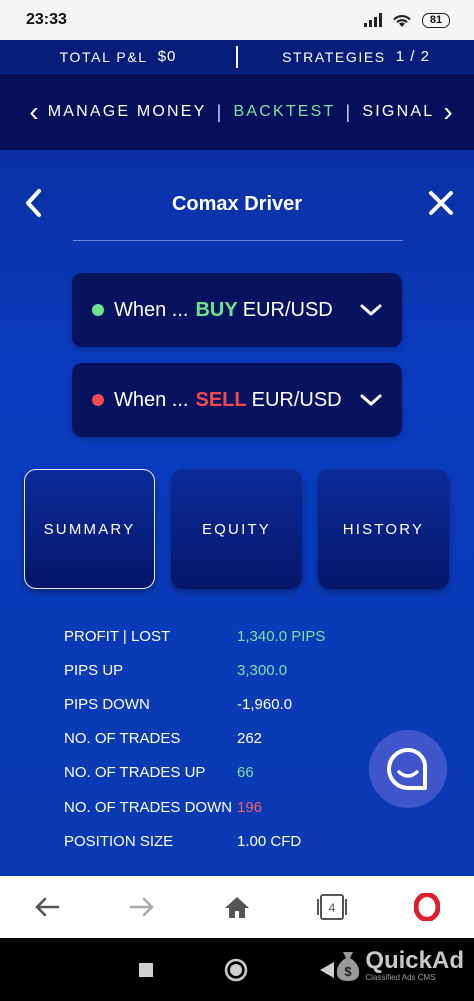 The width and height of the screenshot is (474, 1001). I want to click on stat-row: PROFIT | LOST 1,340.0 PIPS, so click(269, 636).